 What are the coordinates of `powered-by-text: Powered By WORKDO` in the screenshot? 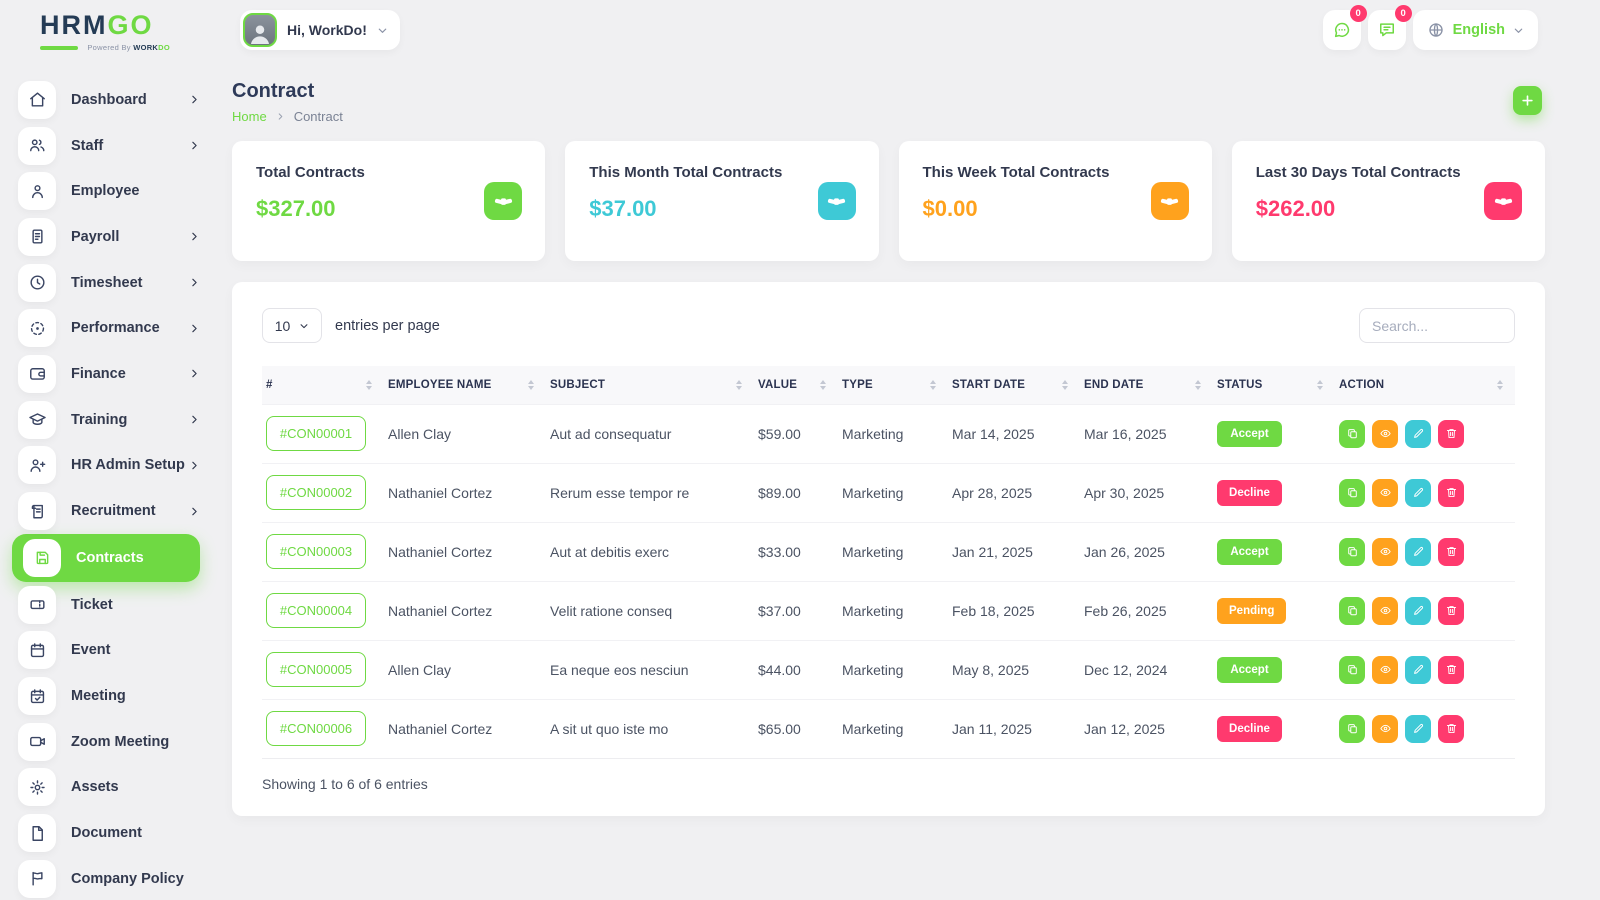 It's located at (128, 47).